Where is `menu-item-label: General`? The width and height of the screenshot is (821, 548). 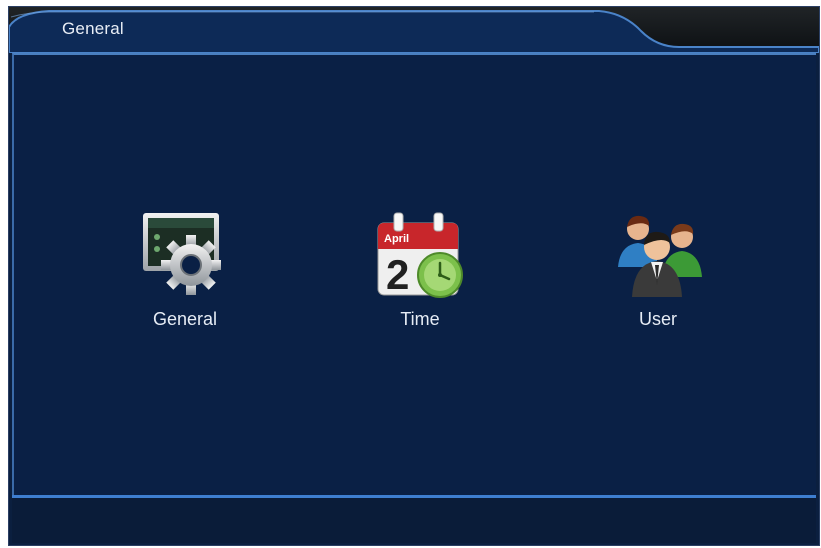 menu-item-label: General is located at coordinates (185, 319).